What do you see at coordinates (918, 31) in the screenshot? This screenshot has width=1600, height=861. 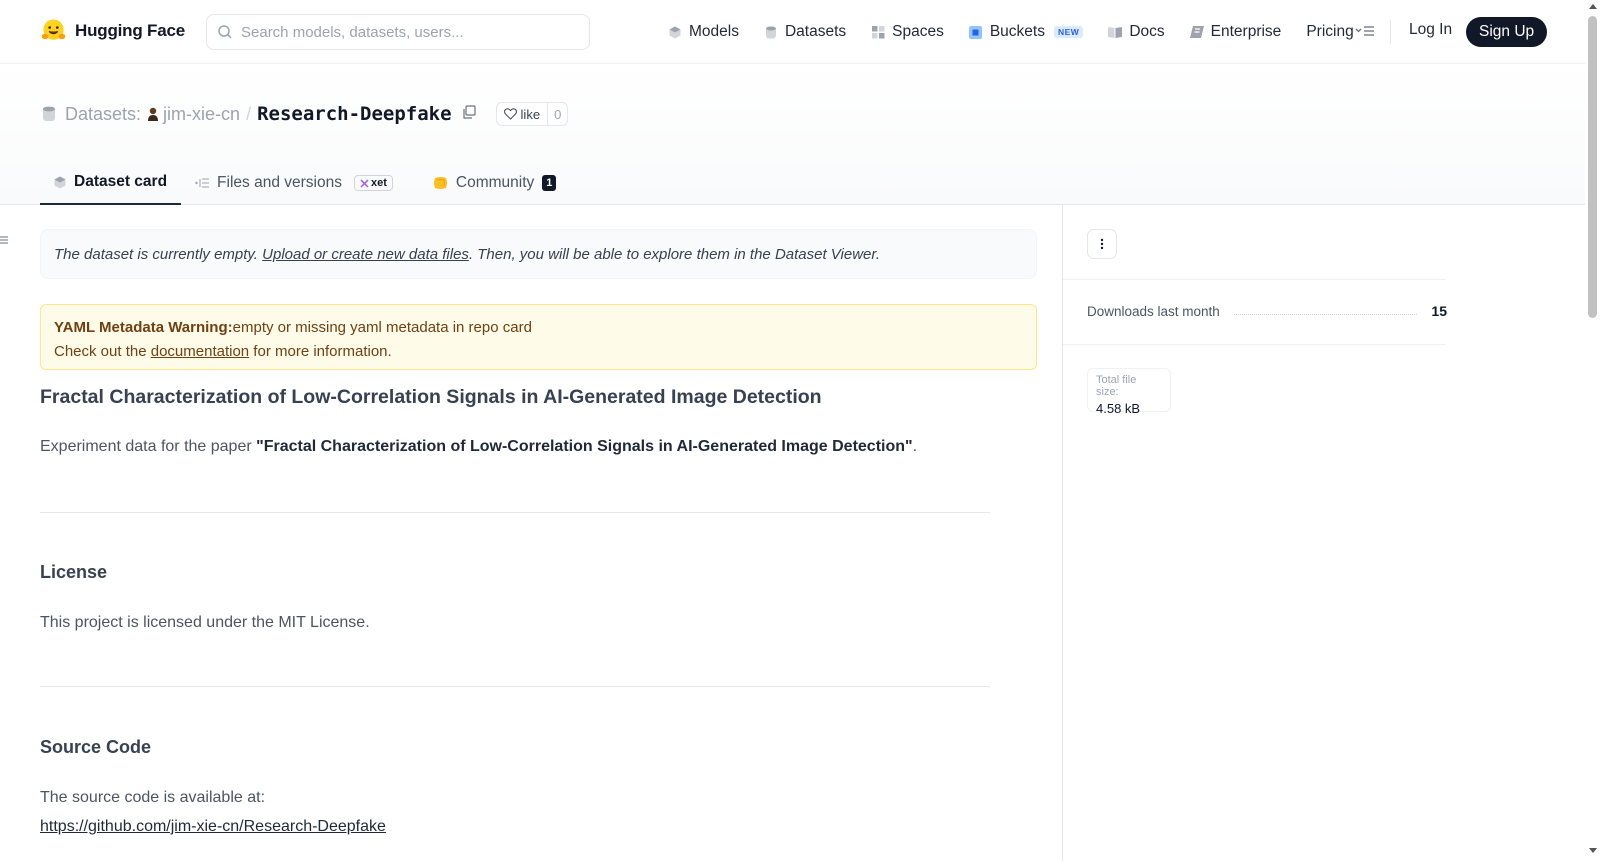 I see `nav-spaces-label: Spaces` at bounding box center [918, 31].